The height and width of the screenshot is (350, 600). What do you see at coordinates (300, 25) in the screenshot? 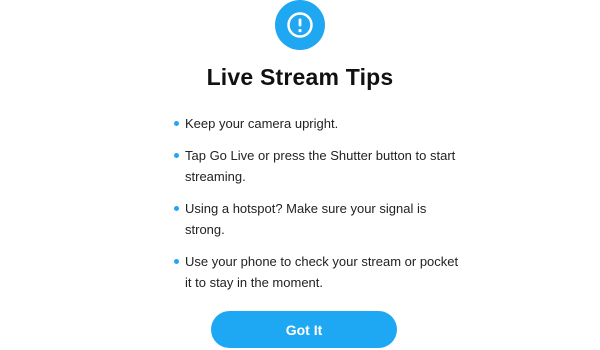
I see `exclamation-alert-icon` at bounding box center [300, 25].